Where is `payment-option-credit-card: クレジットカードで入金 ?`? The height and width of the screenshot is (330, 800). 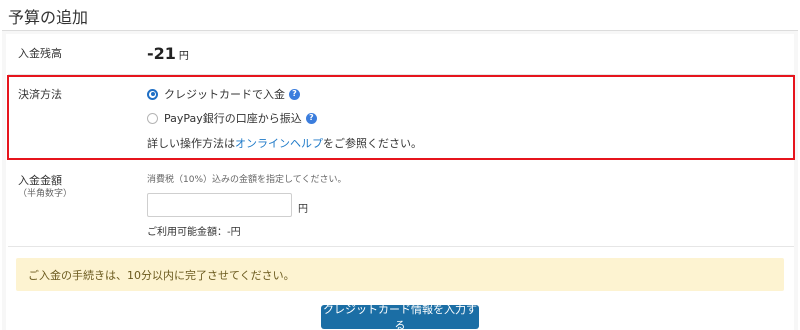
payment-option-credit-card: クレジットカードで入金 ? is located at coordinates (223, 94).